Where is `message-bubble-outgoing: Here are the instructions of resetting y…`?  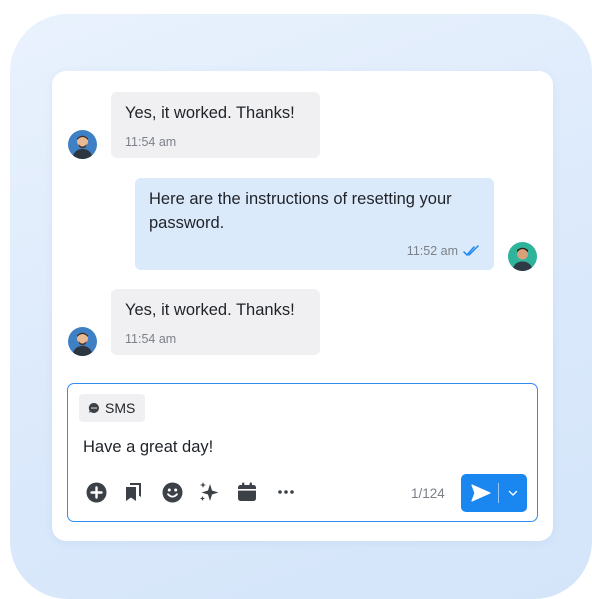 message-bubble-outgoing: Here are the instructions of resetting y… is located at coordinates (314, 224).